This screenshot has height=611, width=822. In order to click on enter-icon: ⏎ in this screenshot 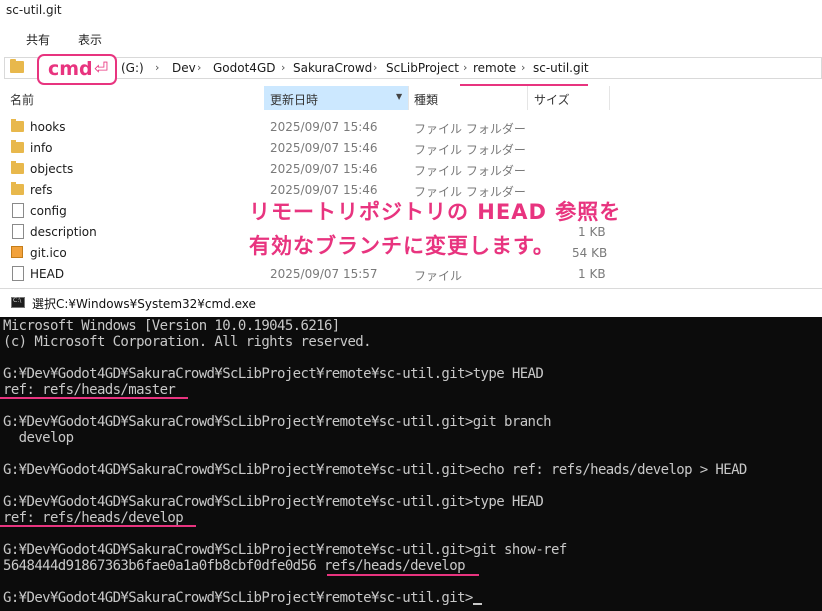, I will do `click(101, 69)`.